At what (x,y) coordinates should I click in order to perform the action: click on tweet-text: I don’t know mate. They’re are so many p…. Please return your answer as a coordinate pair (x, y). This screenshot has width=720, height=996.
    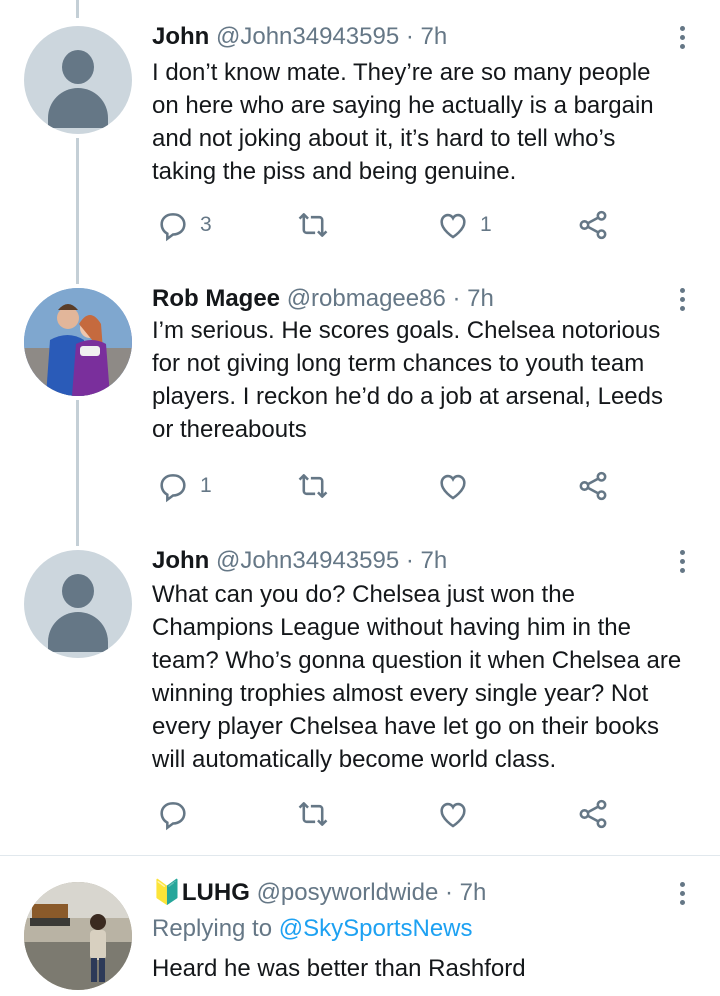
    Looking at the image, I should click on (403, 122).